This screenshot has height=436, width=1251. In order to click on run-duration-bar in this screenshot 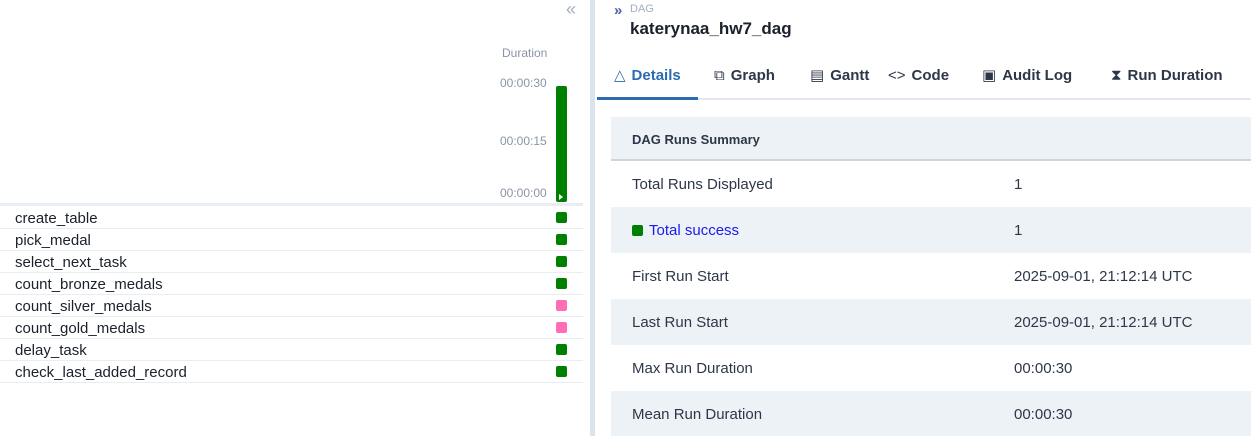, I will do `click(561, 144)`.